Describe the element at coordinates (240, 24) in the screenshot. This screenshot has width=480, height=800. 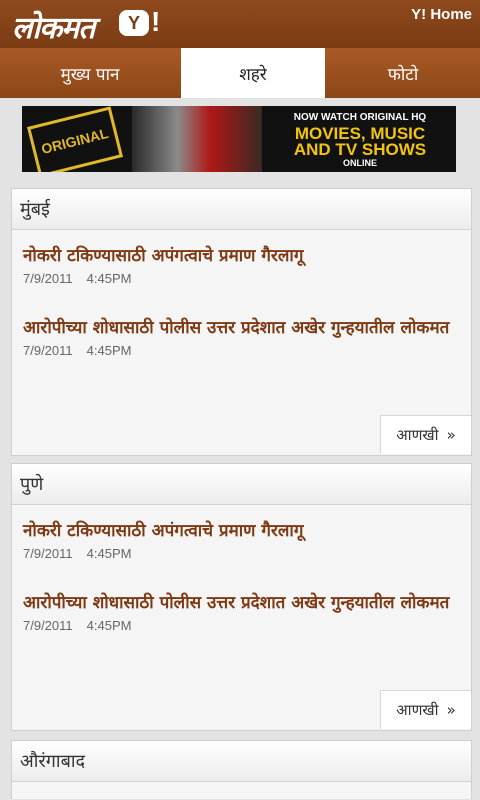
I see `app-header: लोकमत Y ! Y! Home` at that location.